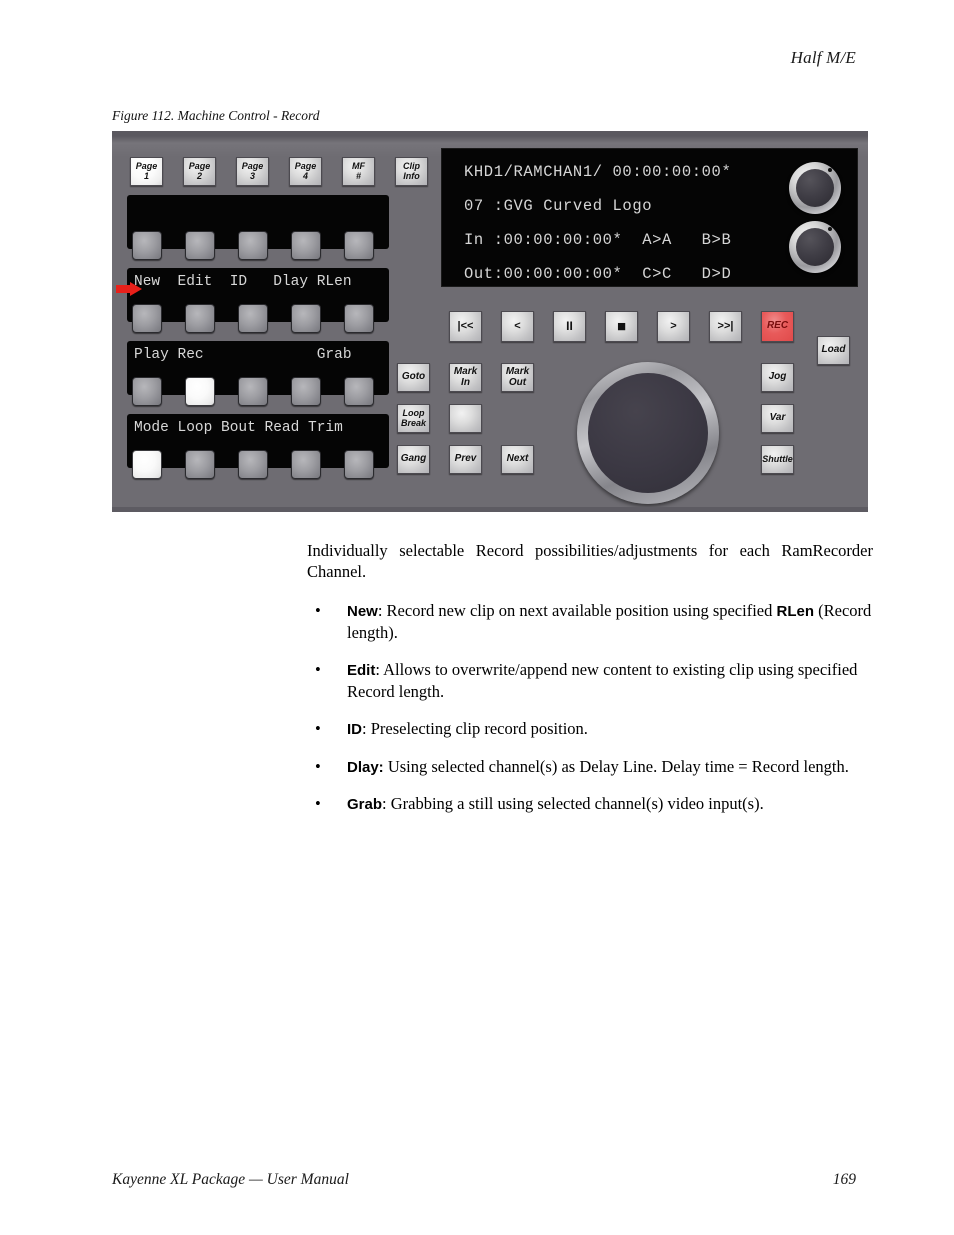 The width and height of the screenshot is (954, 1235). What do you see at coordinates (598, 274) in the screenshot?
I see `display-line-4: Out:00:00:00:00* C>C D>D` at bounding box center [598, 274].